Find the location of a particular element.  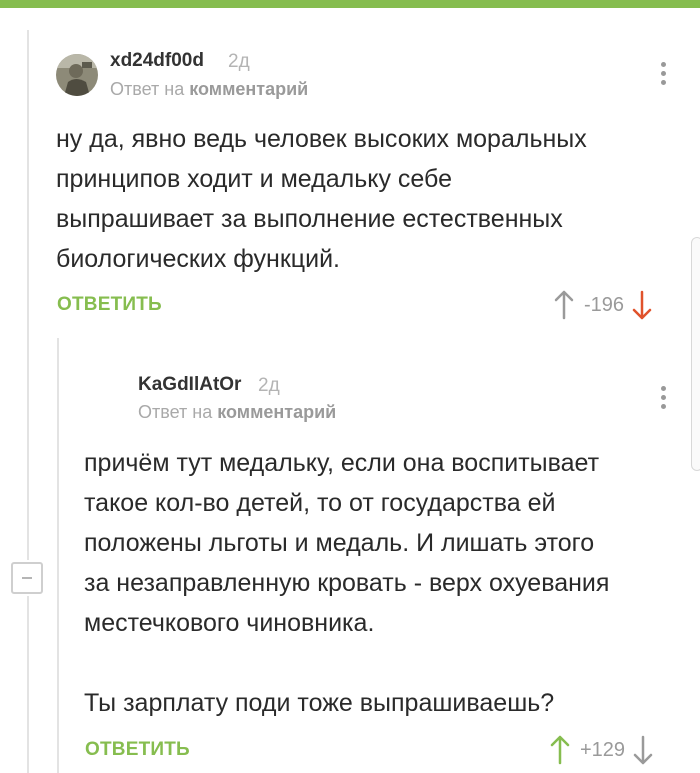

vote-controls: -196 is located at coordinates (603, 305).